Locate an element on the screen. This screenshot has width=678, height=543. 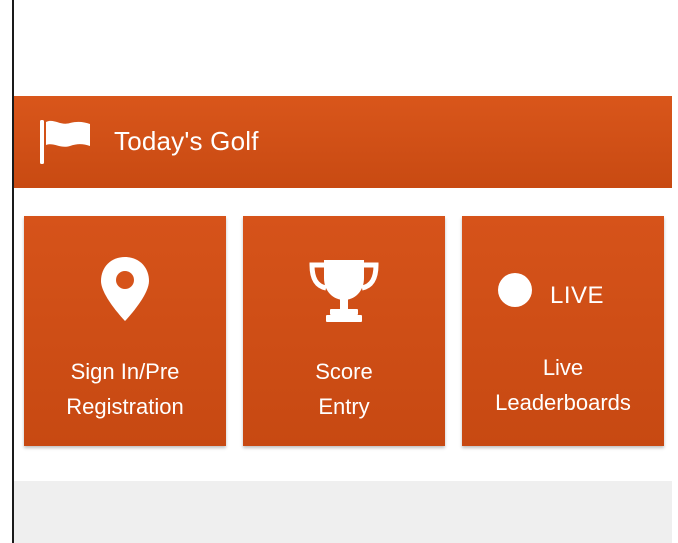
sign-in-tile: Sign In/Pre Registration is located at coordinates (125, 331).